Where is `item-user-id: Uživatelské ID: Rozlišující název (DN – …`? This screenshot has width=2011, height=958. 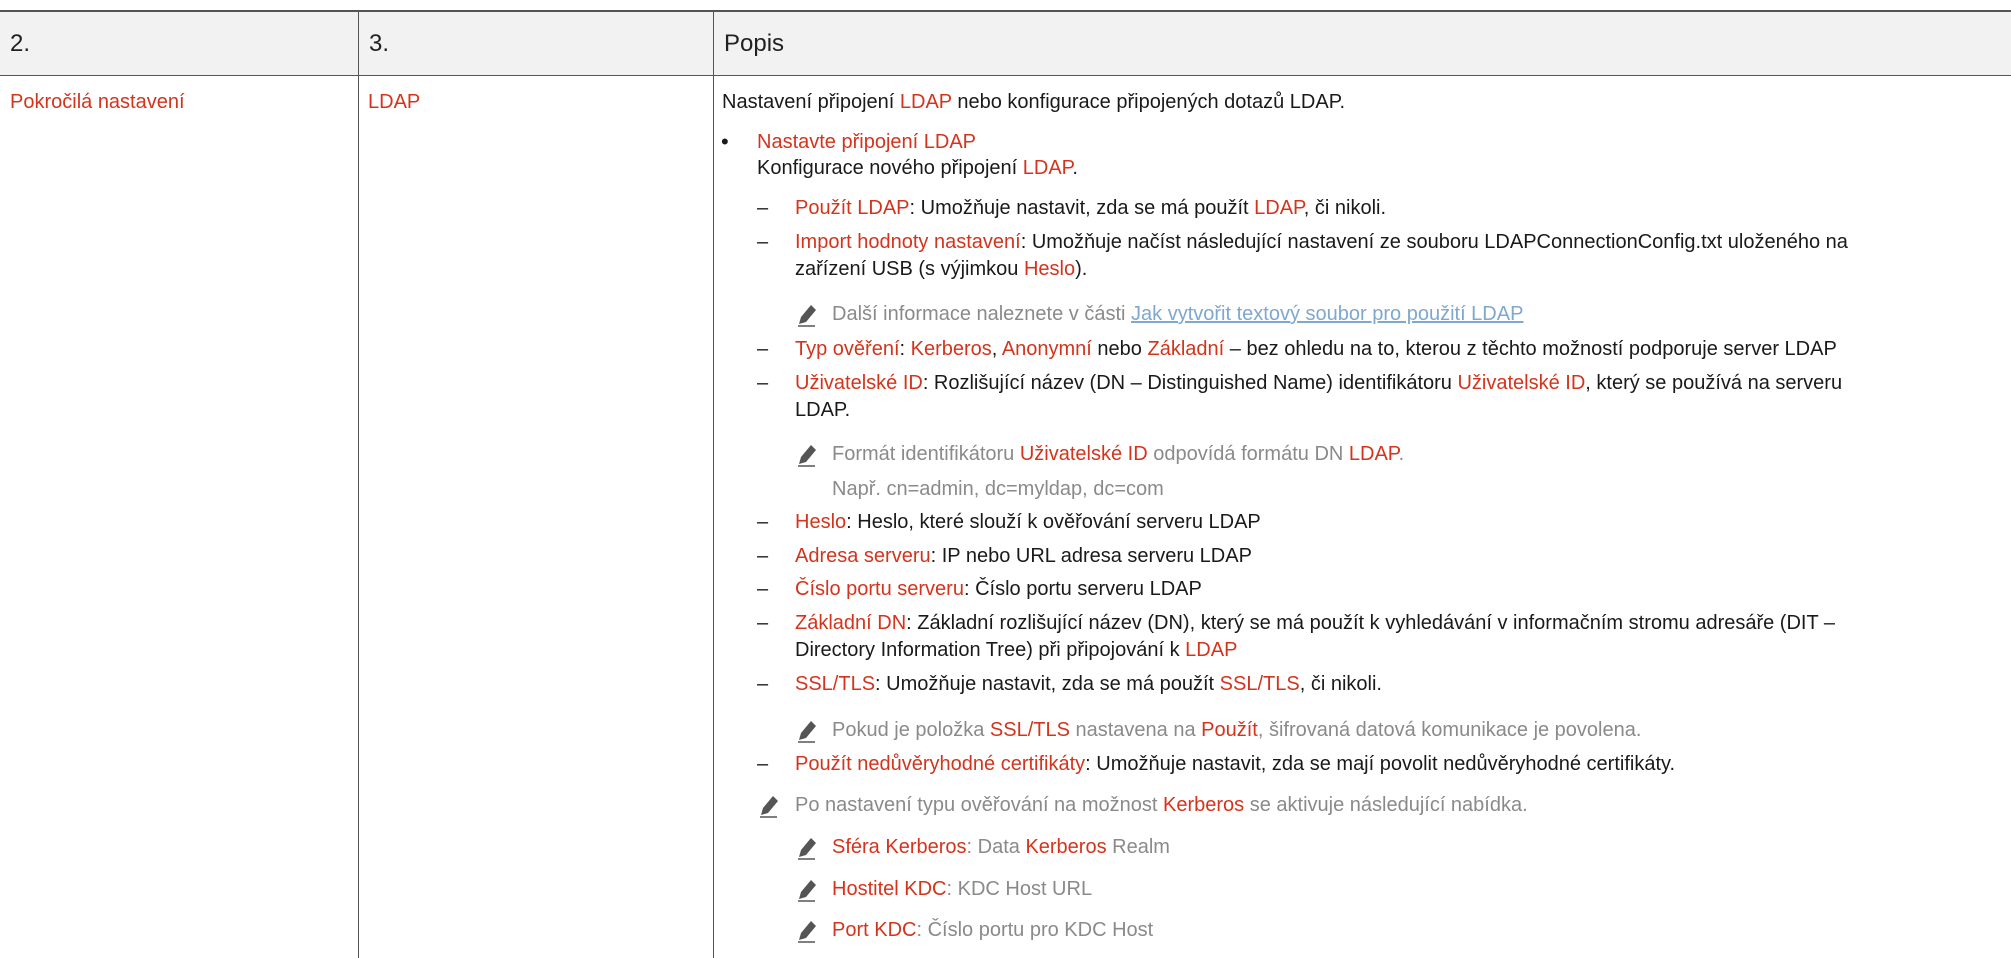 item-user-id: Uživatelské ID: Rozlišující název (DN – … is located at coordinates (1319, 383).